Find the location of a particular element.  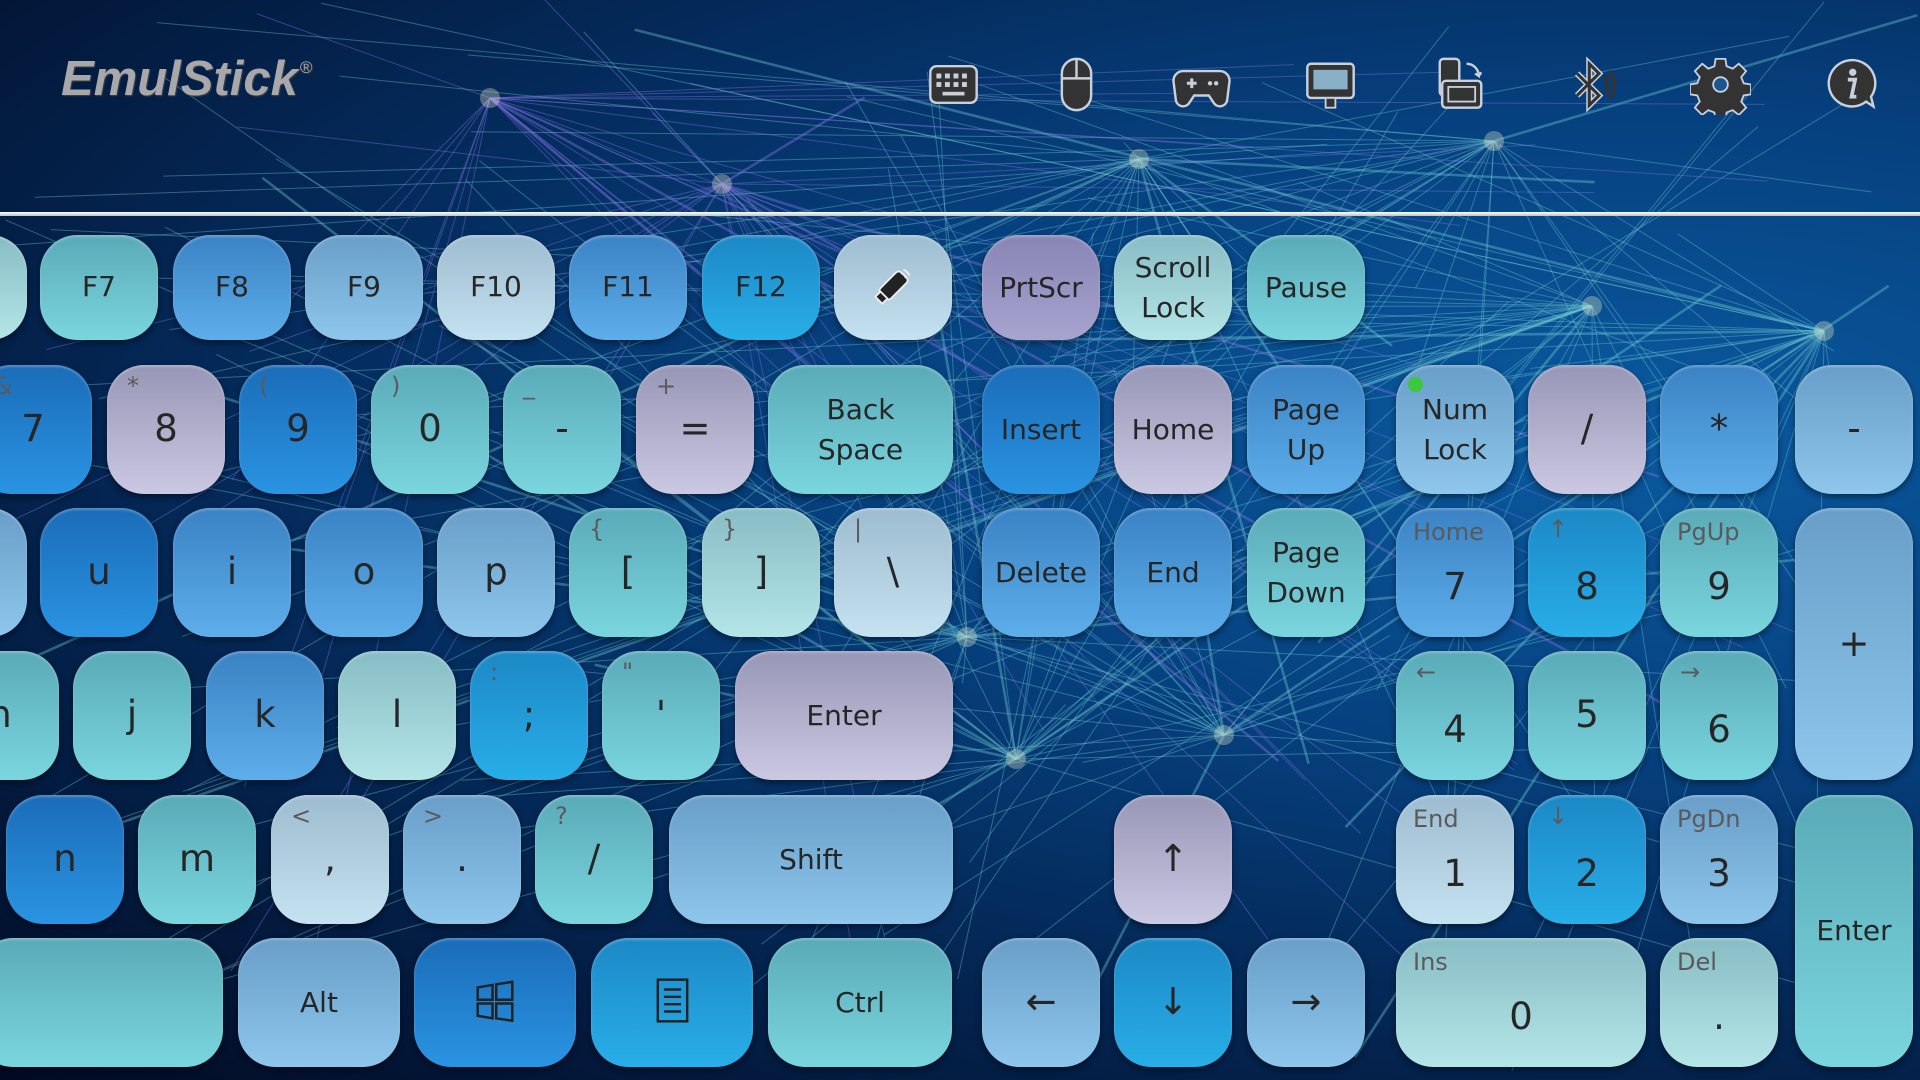

key-np-4: ← 4 is located at coordinates (1455, 715).